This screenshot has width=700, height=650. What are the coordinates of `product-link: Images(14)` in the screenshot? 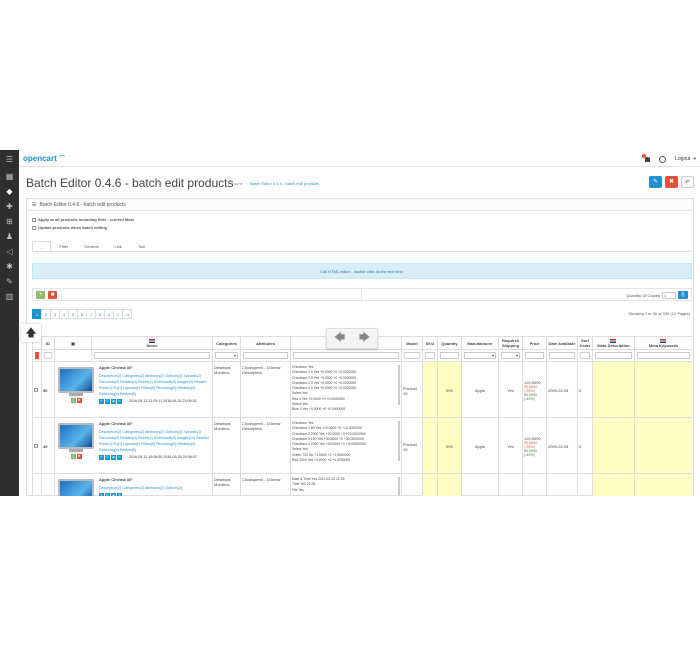 It's located at (186, 438).